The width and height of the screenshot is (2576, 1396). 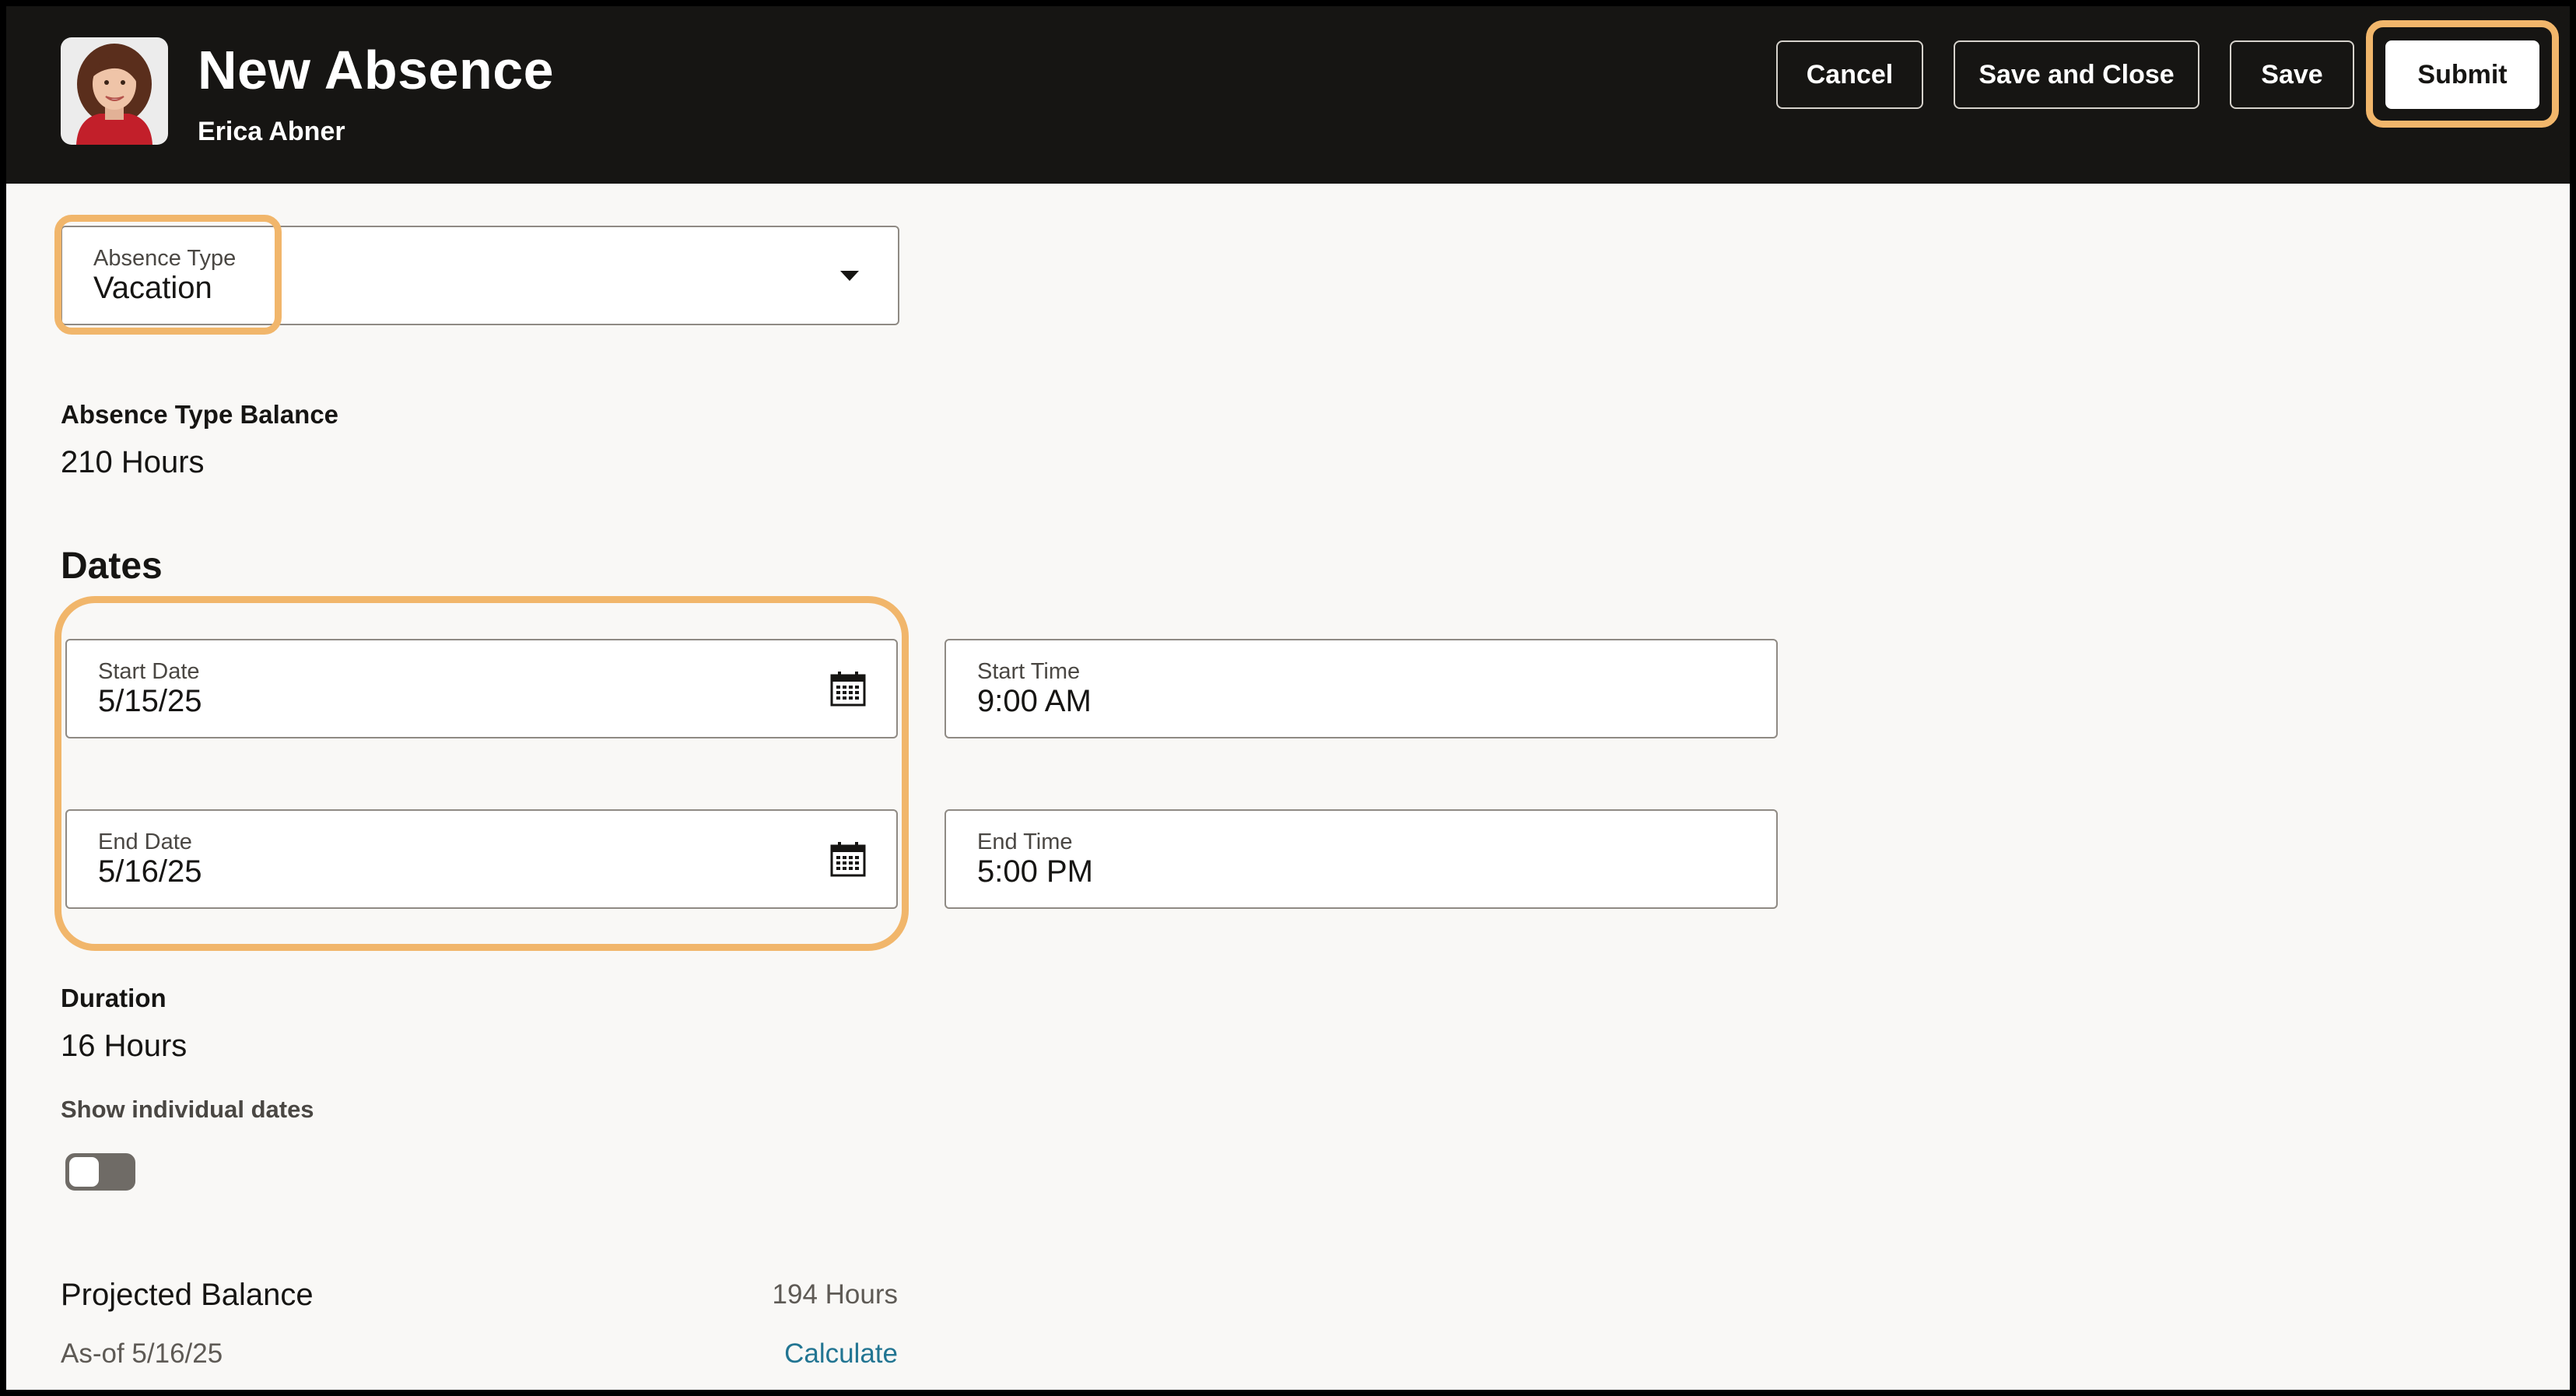 I want to click on avatar-photo, so click(x=115, y=91).